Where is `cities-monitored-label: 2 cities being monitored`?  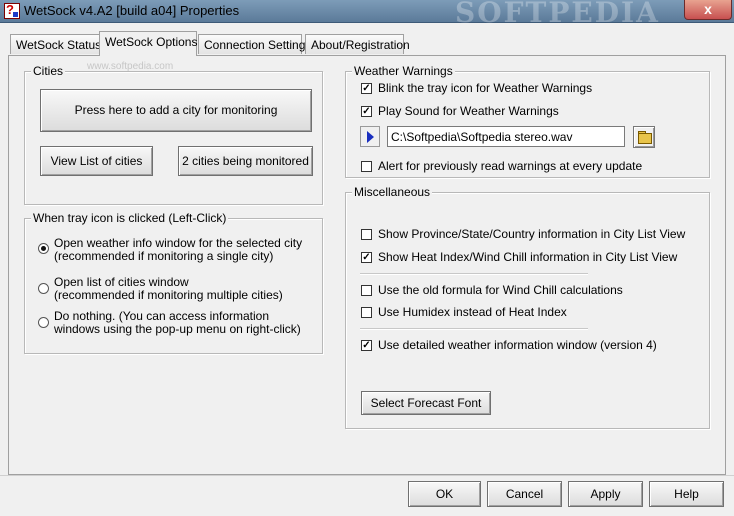 cities-monitored-label: 2 cities being monitored is located at coordinates (245, 161).